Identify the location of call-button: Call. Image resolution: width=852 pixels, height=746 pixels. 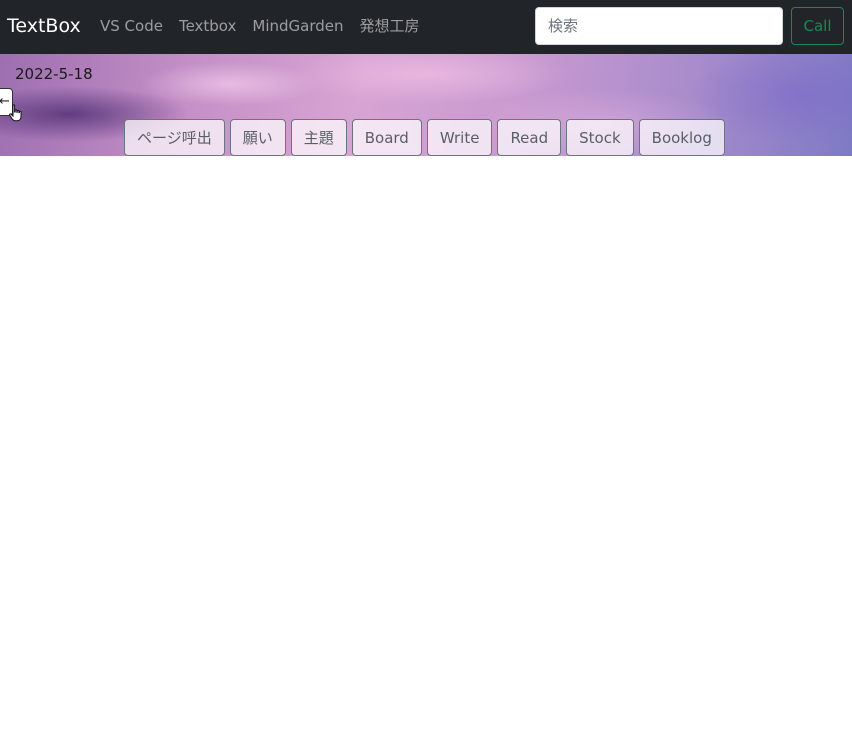
(817, 26).